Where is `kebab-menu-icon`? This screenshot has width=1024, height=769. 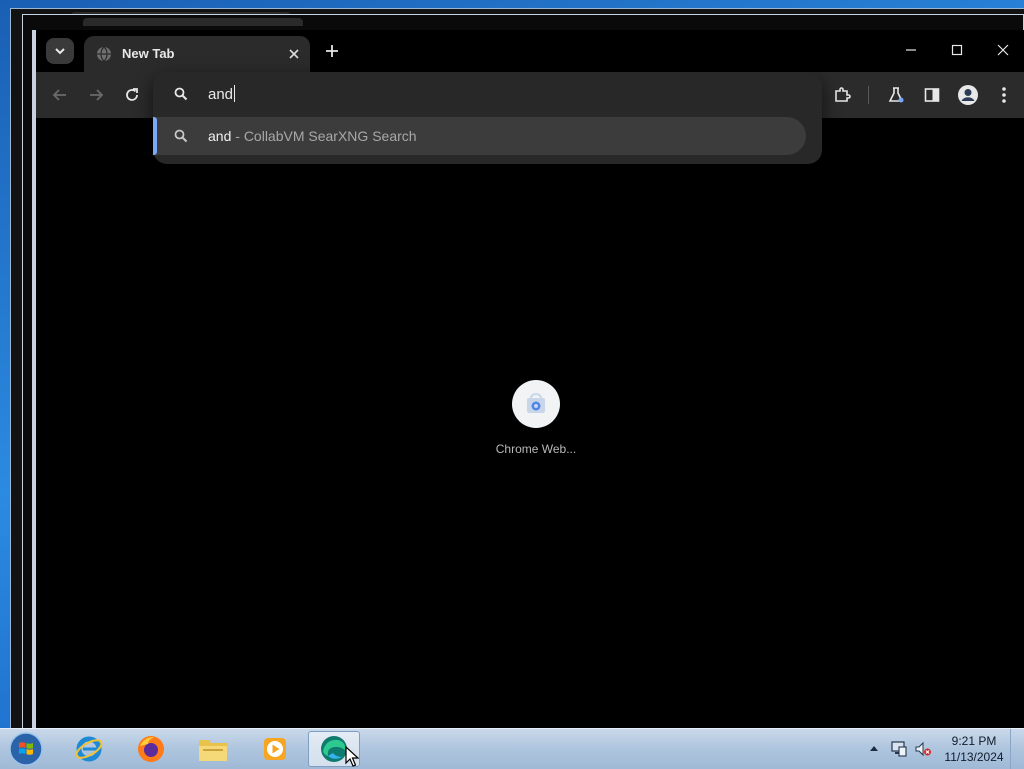 kebab-menu-icon is located at coordinates (1004, 95).